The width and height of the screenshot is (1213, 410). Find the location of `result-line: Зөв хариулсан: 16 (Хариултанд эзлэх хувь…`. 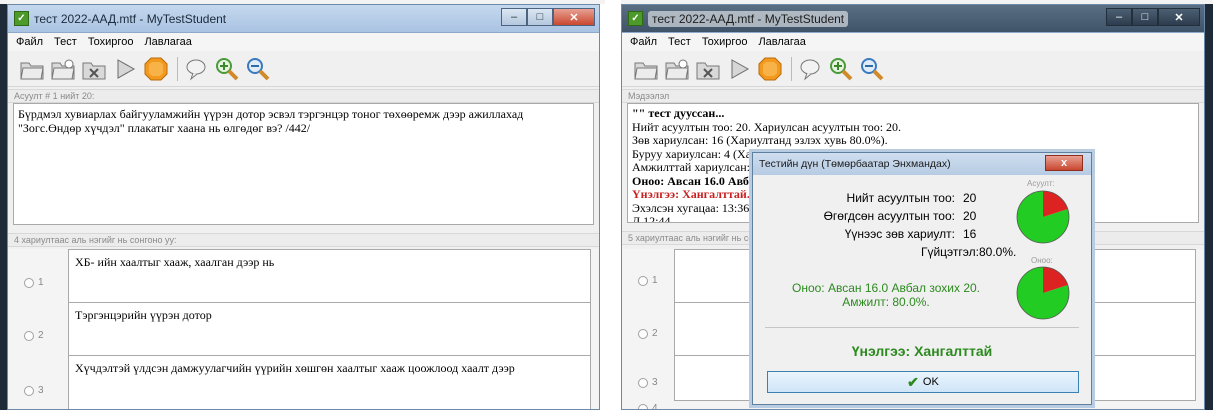

result-line: Зөв хариулсан: 16 (Хариултанд эзлэх хувь… is located at coordinates (760, 140).